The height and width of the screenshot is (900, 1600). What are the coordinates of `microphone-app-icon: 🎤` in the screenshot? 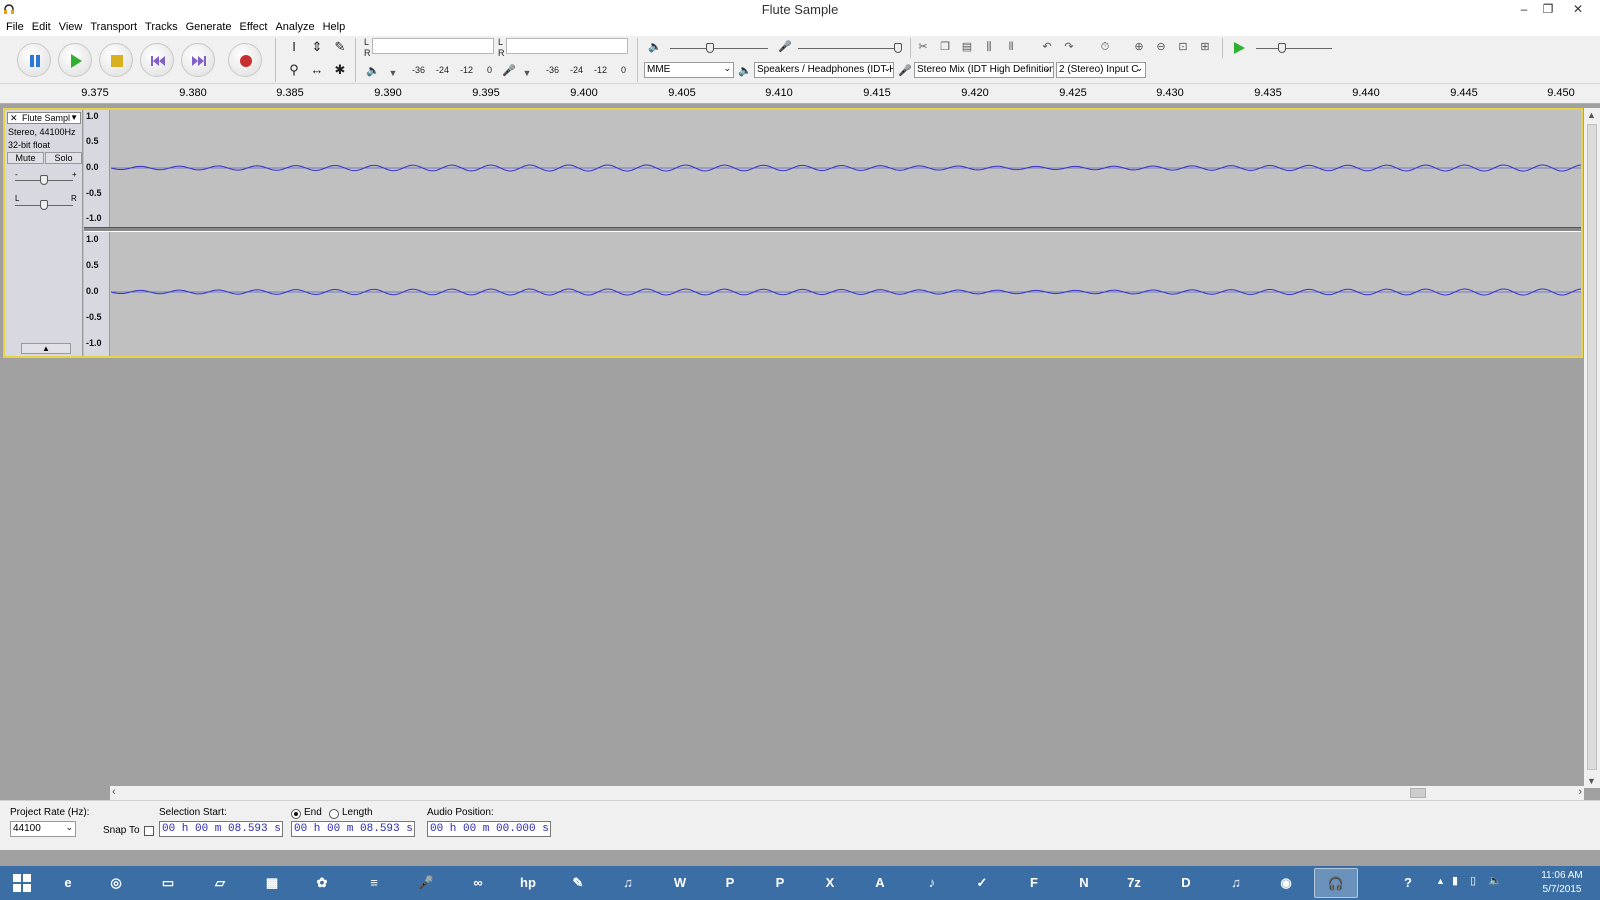 It's located at (426, 883).